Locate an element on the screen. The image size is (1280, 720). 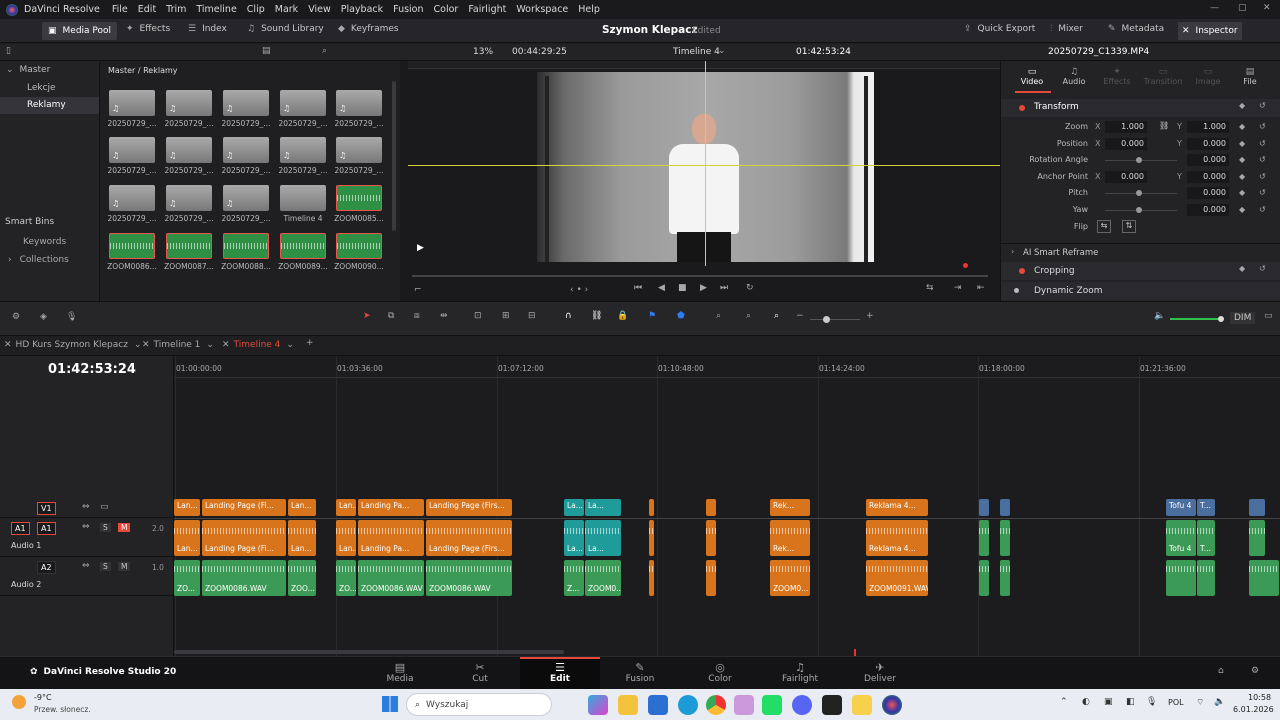
lock-icon: 🔒 is located at coordinates (622, 316).